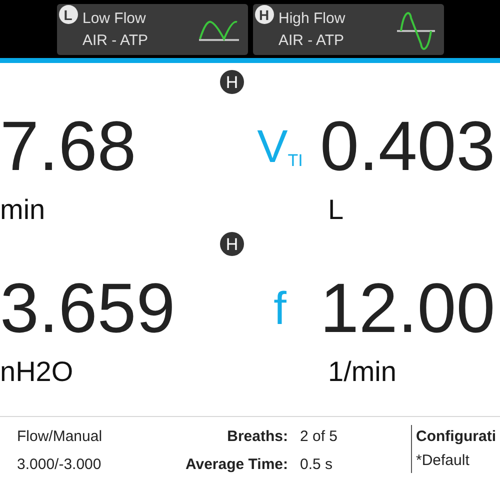 Image resolution: width=500 pixels, height=480 pixels. I want to click on sine-wave-icon, so click(416, 31).